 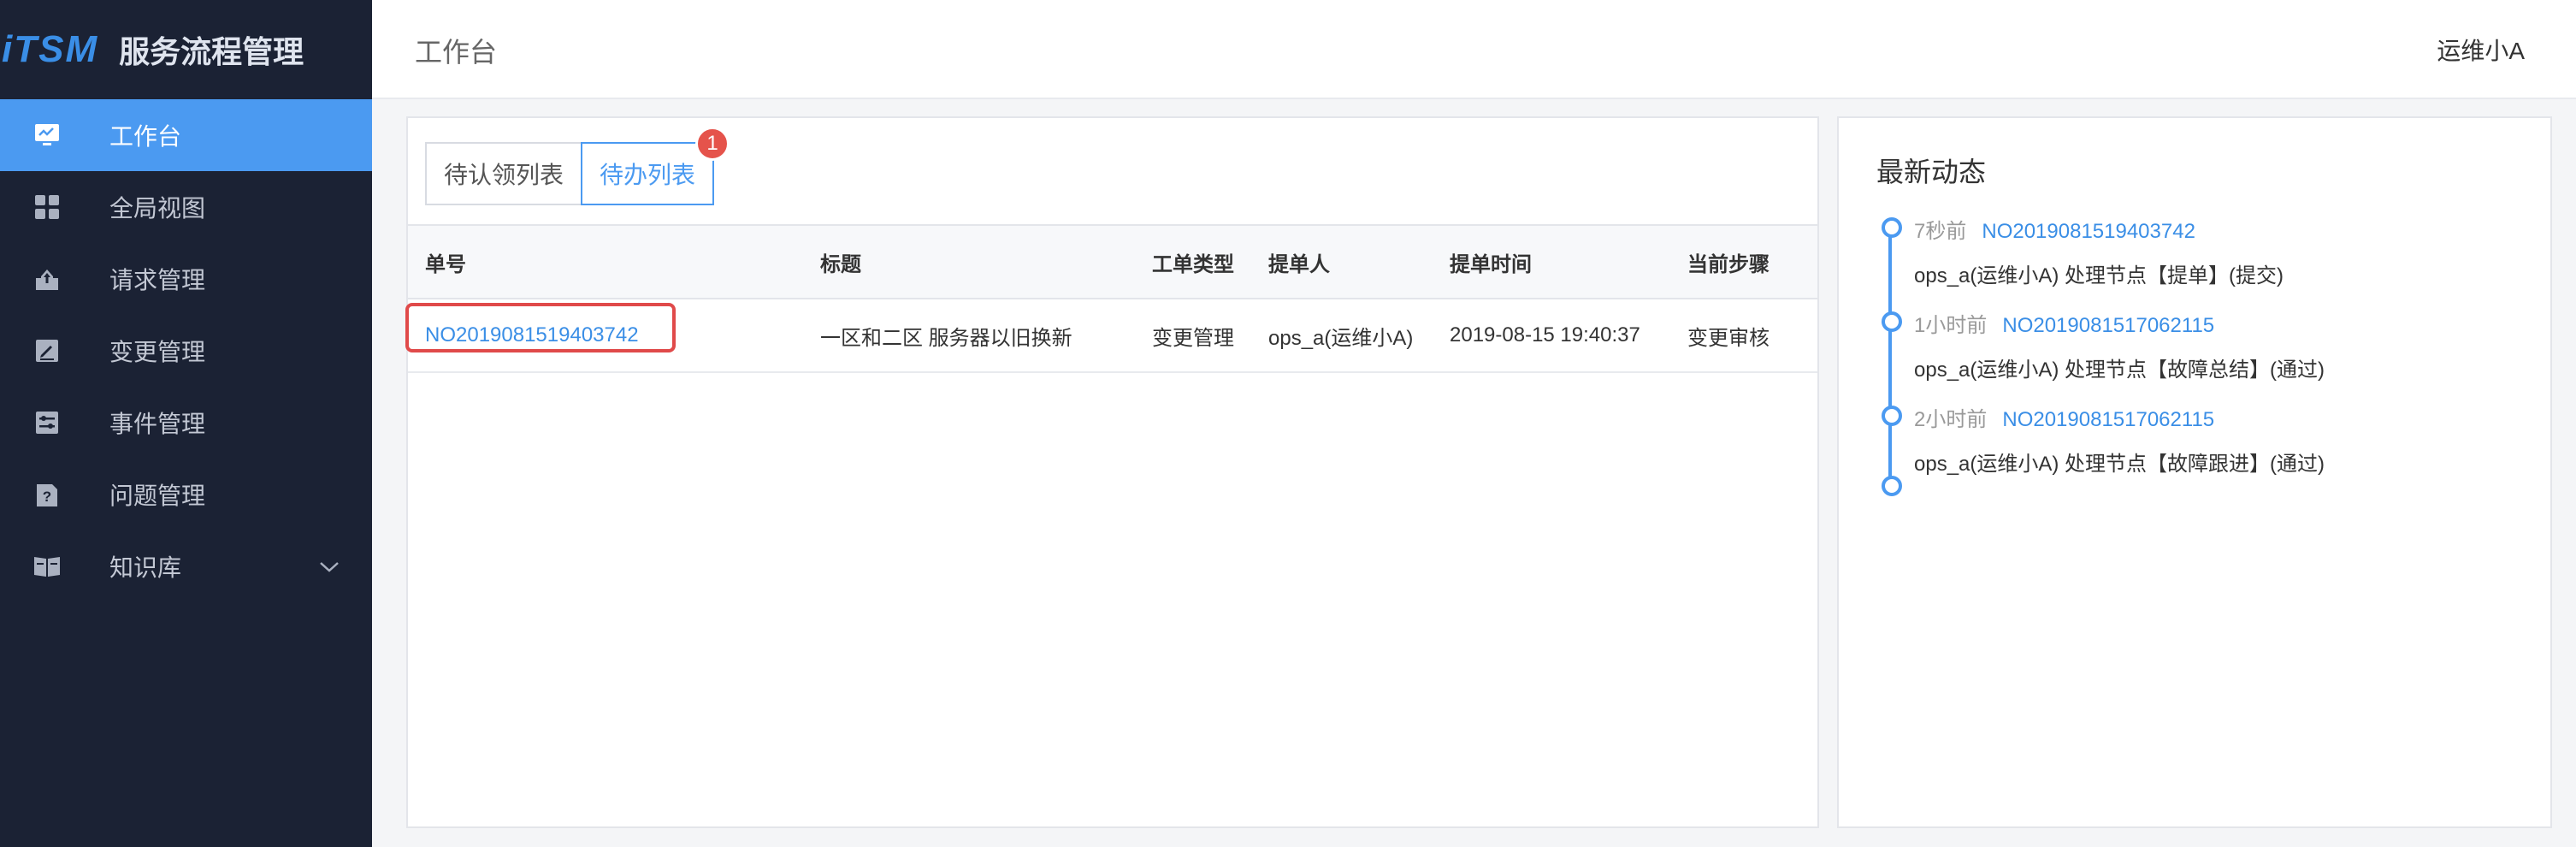 I want to click on sidebar-item-change: 变更管理, so click(x=186, y=351).